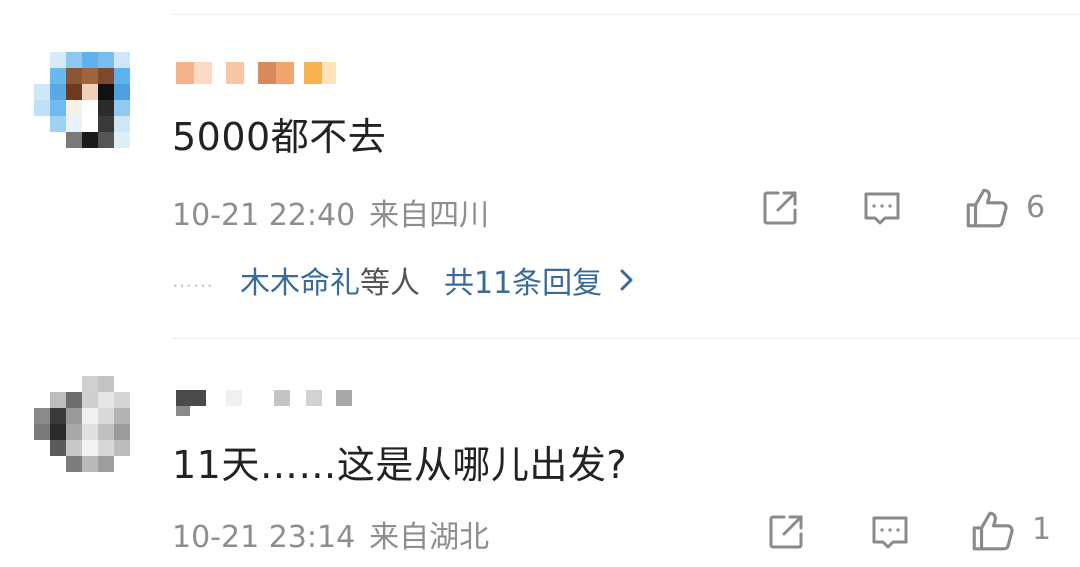 The height and width of the screenshot is (567, 1080). I want to click on reply-names: 木木命礼, so click(300, 283).